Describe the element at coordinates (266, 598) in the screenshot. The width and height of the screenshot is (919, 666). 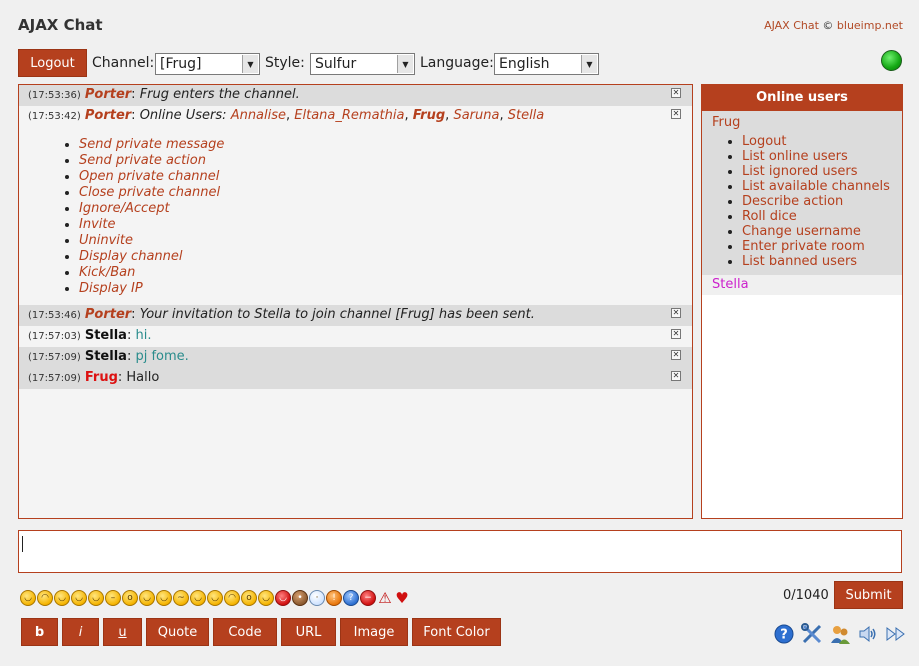
I see `angel-icon: ◡` at that location.